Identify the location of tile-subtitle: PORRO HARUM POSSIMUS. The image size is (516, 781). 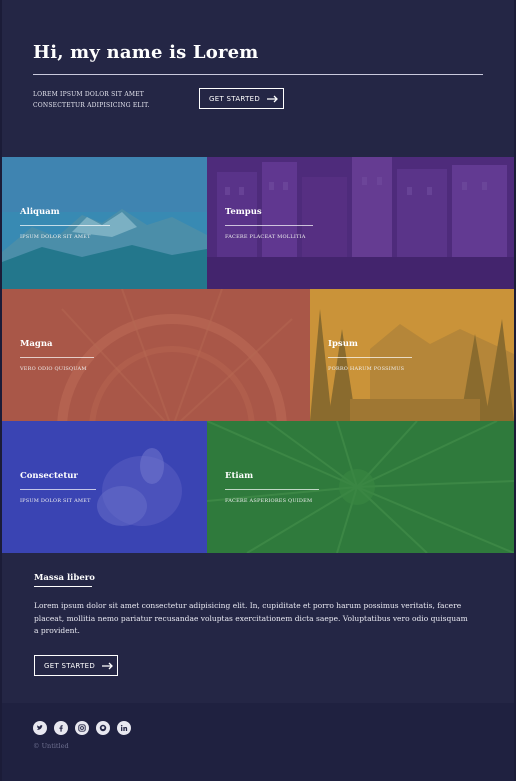
(366, 369).